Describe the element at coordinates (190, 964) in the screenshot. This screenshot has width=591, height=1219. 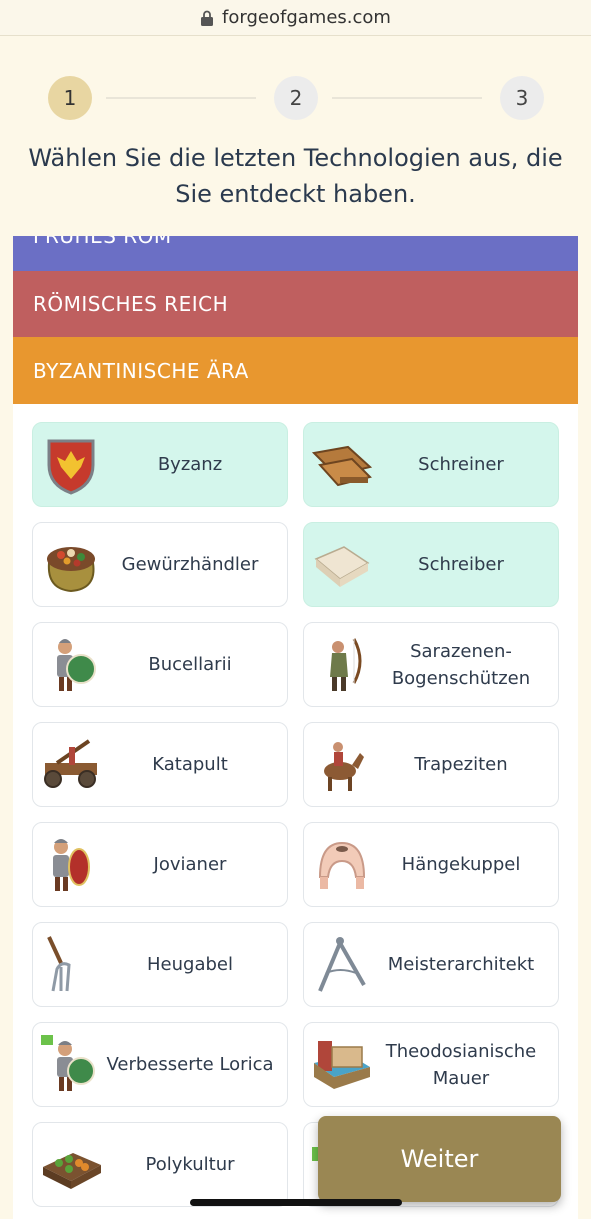
I see `tech-label: Heugabel` at that location.